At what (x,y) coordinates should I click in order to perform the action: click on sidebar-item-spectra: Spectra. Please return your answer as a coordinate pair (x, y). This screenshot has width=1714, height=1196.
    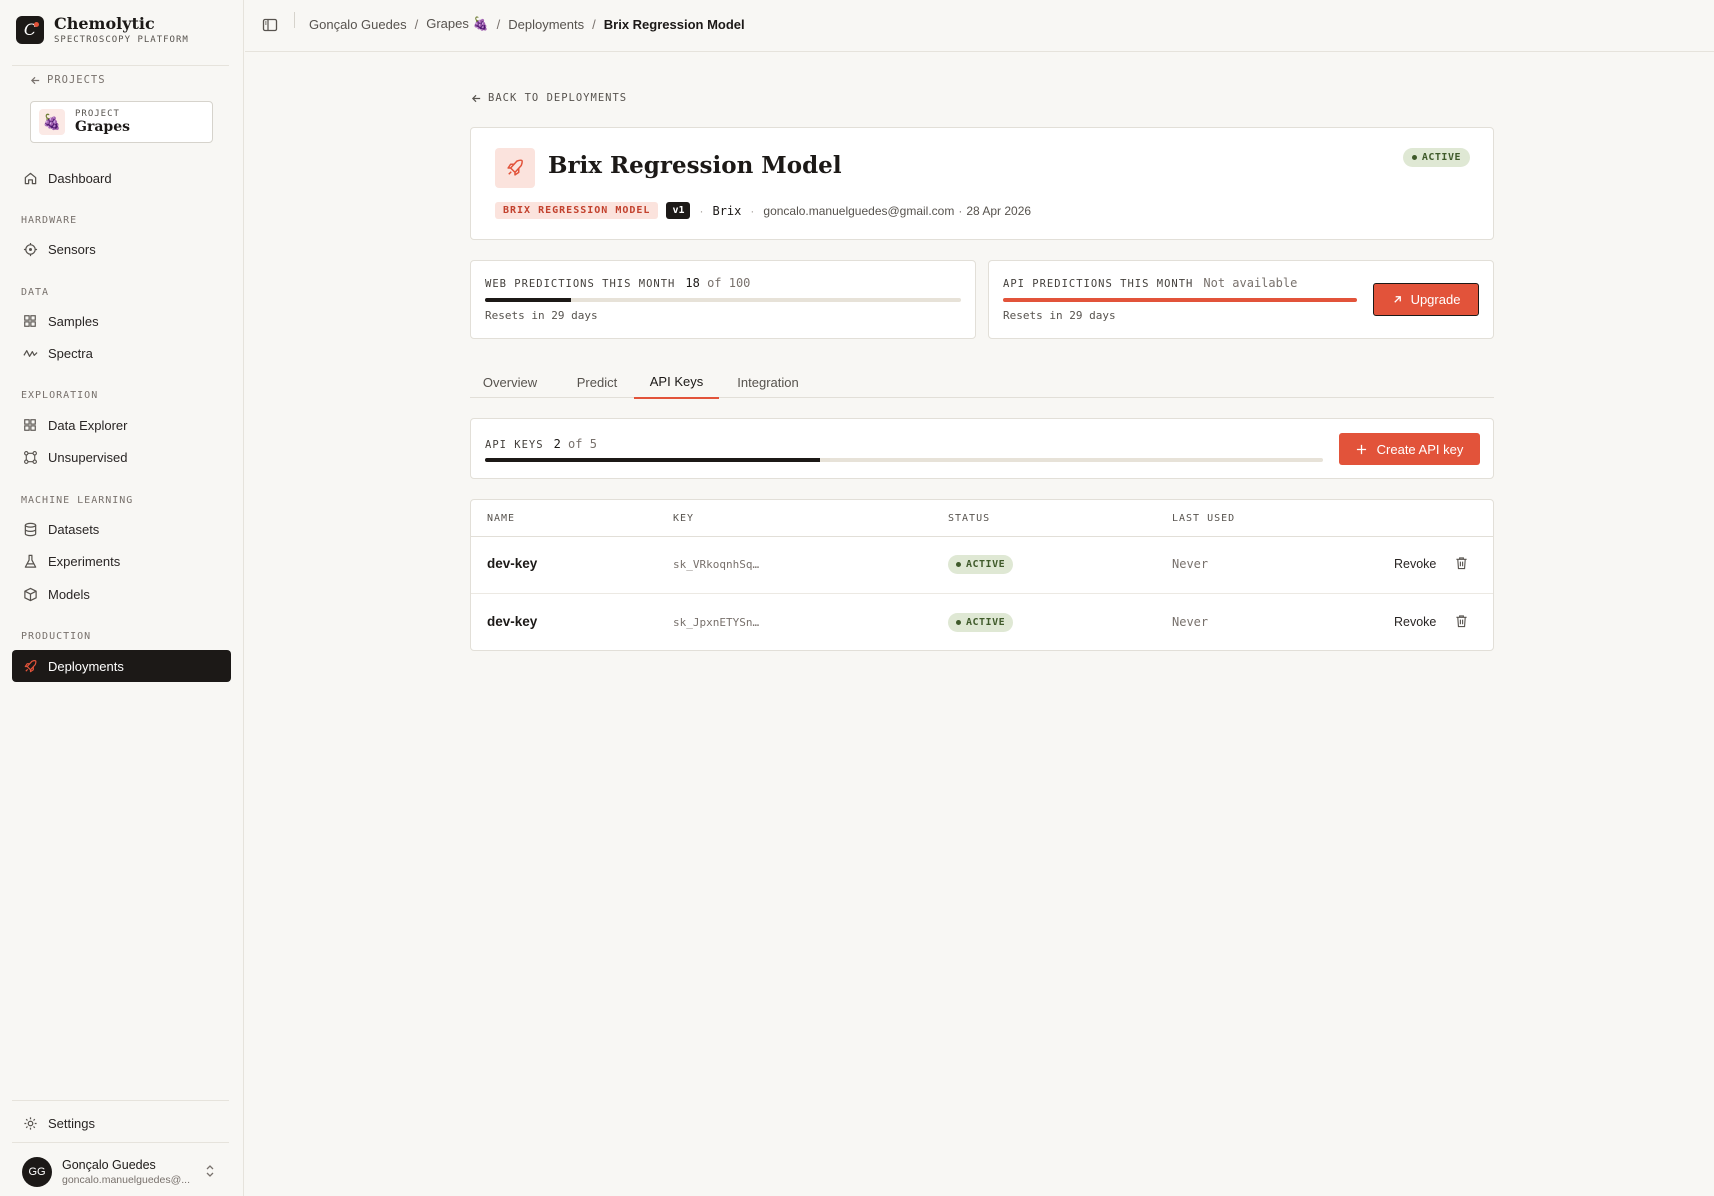
    Looking at the image, I should click on (121, 353).